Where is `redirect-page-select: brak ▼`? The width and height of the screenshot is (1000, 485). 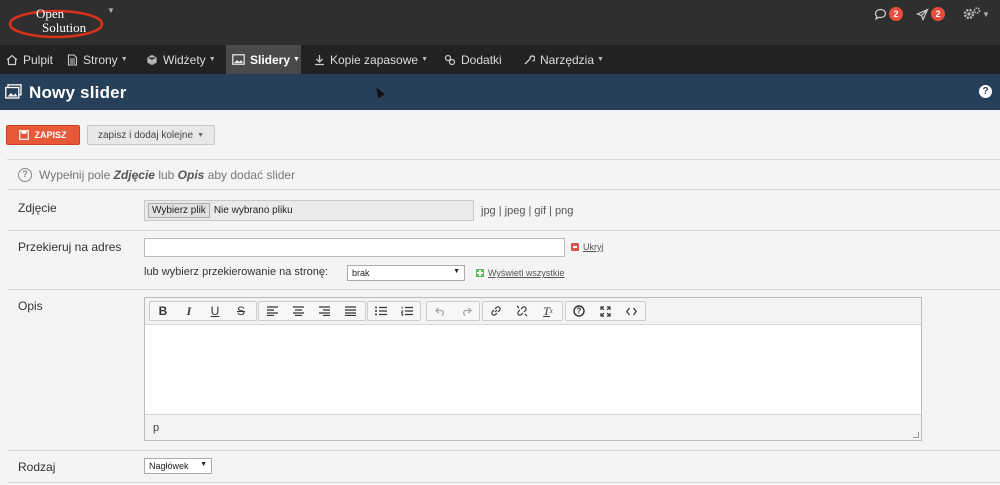
redirect-page-select: brak ▼ is located at coordinates (406, 273).